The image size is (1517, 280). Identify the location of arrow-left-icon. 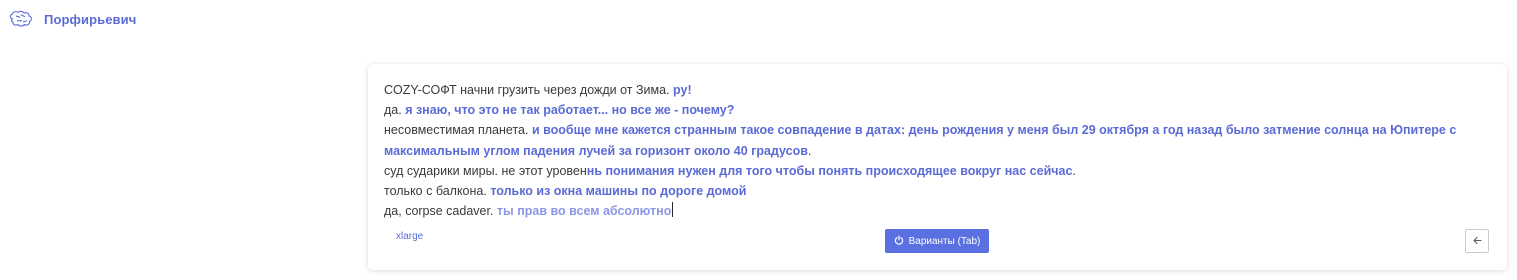
(1477, 241).